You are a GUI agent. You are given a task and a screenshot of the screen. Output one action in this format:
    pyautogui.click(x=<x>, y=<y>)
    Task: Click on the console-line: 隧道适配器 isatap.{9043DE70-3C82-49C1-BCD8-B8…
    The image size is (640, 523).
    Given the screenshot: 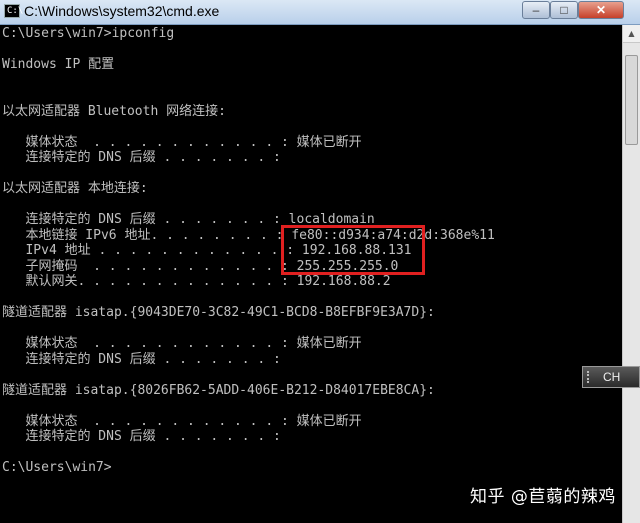 What is the action you would take?
    pyautogui.click(x=218, y=312)
    